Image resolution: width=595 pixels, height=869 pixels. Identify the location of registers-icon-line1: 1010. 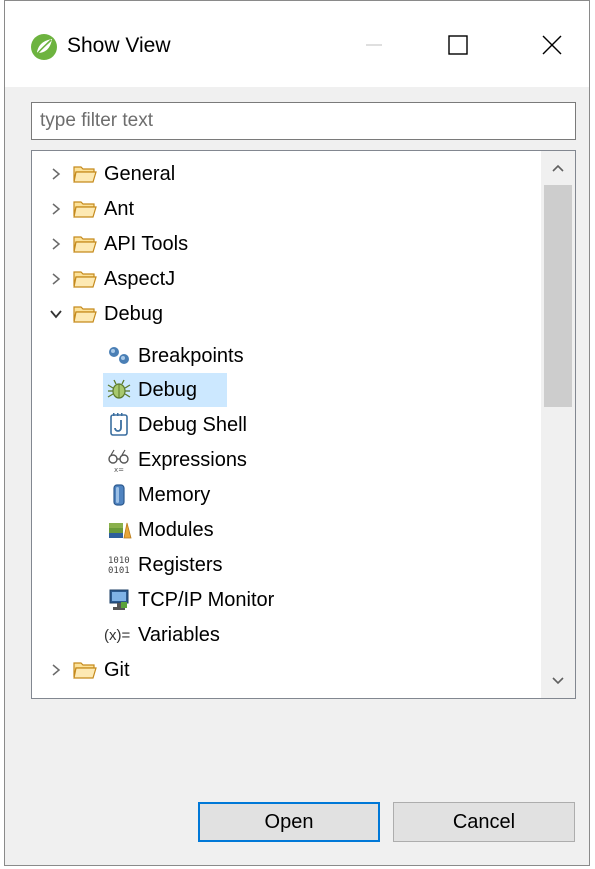
(119, 561).